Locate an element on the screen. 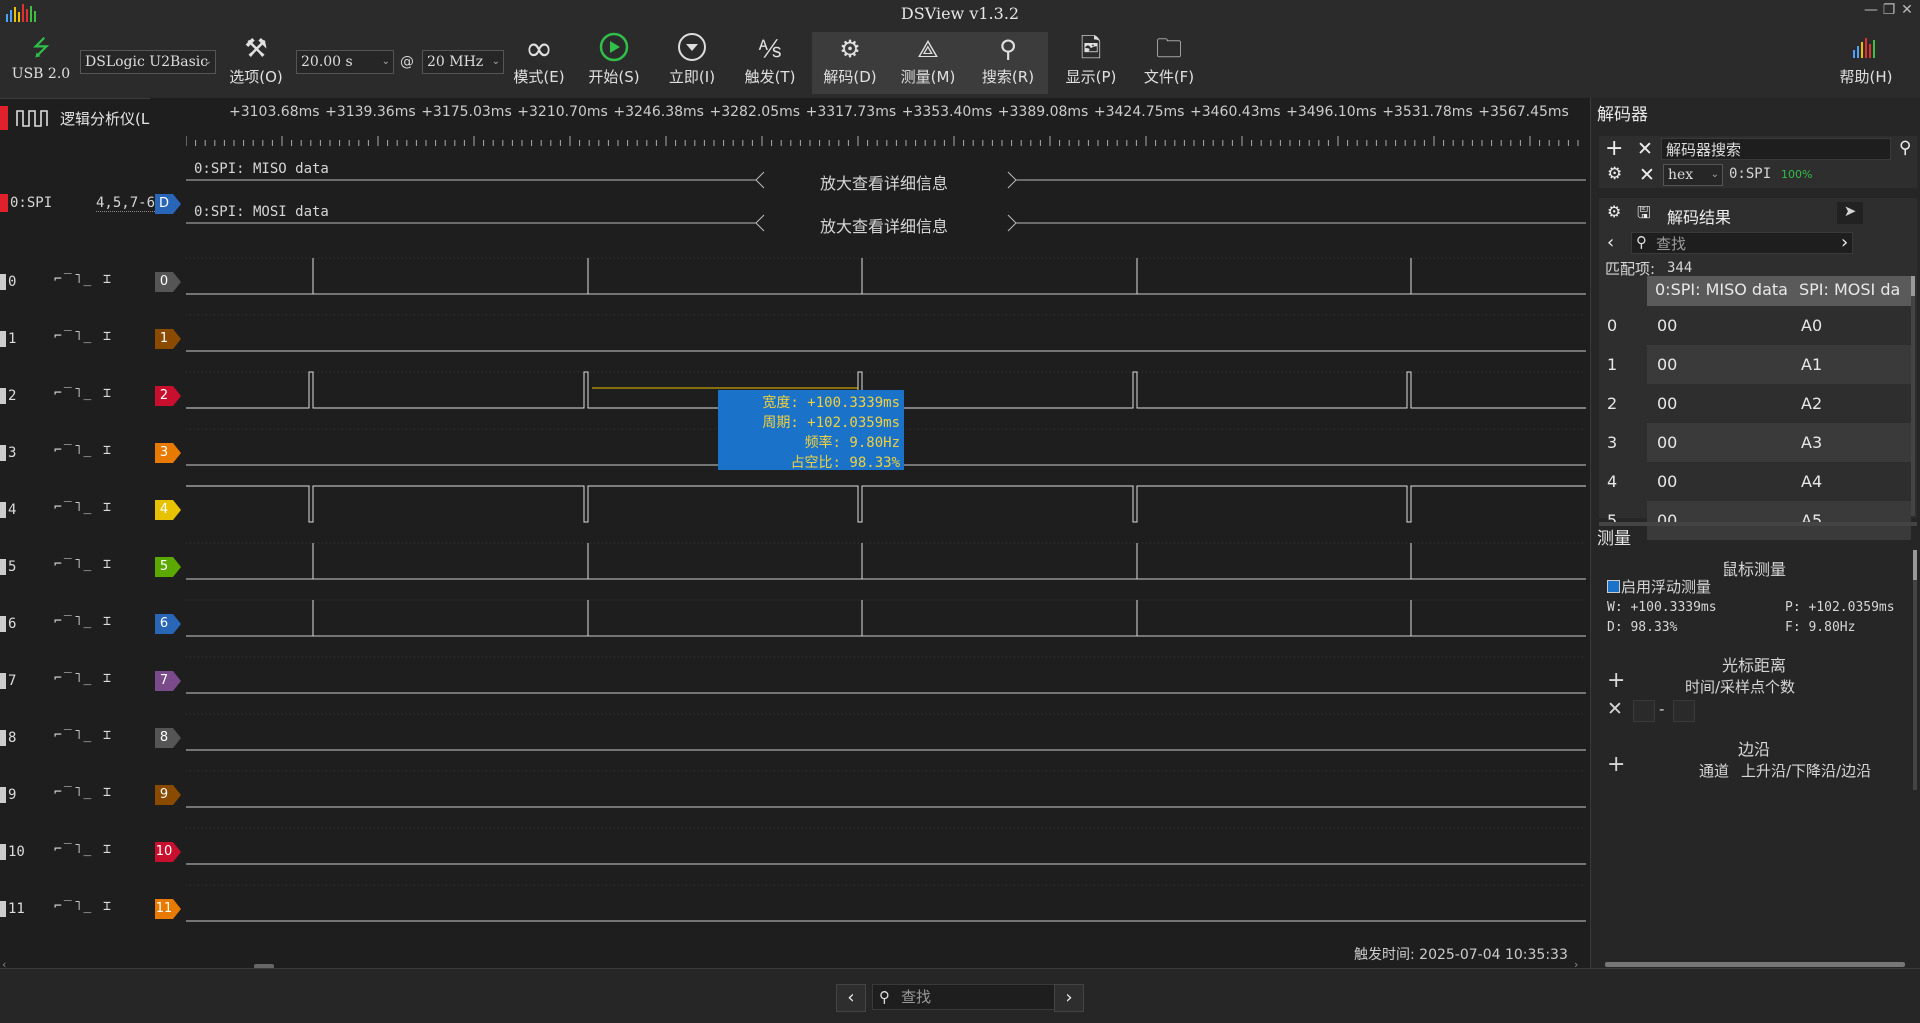  help-button: 帮助(H) is located at coordinates (1866, 63).